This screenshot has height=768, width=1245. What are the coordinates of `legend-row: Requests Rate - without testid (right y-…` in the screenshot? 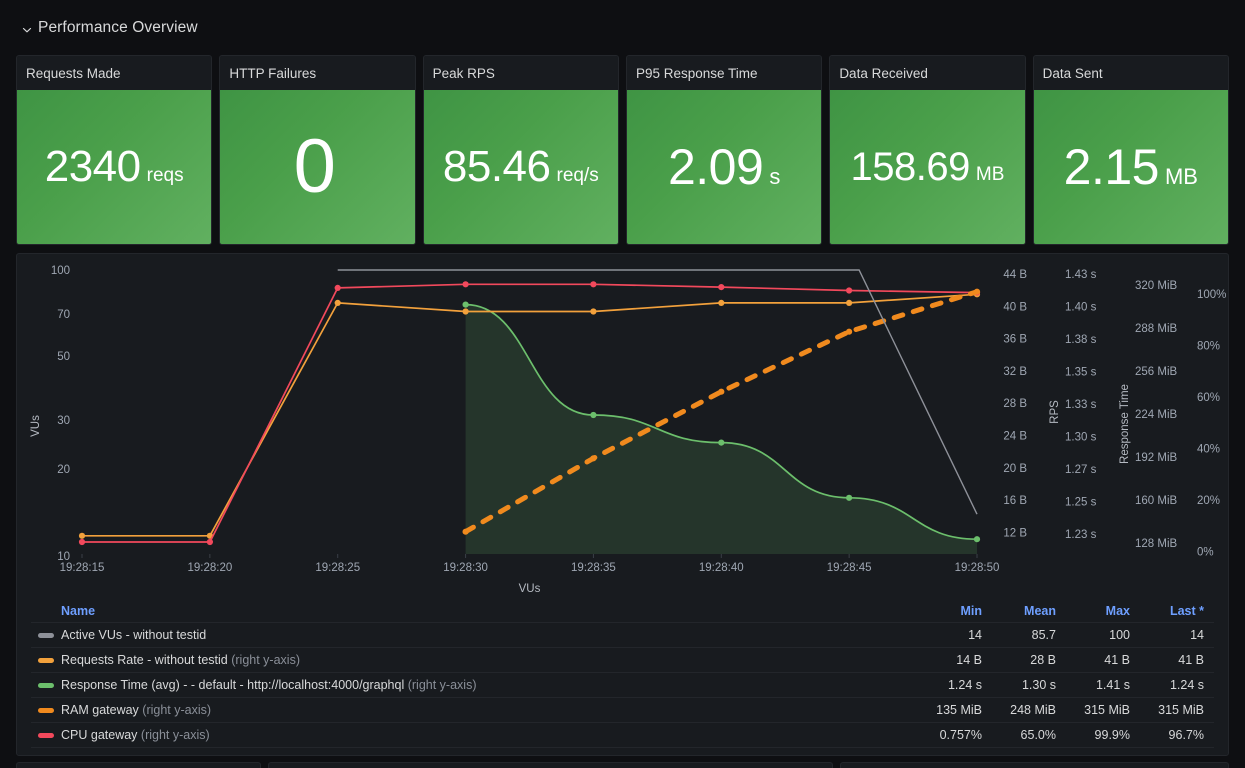 It's located at (622, 660).